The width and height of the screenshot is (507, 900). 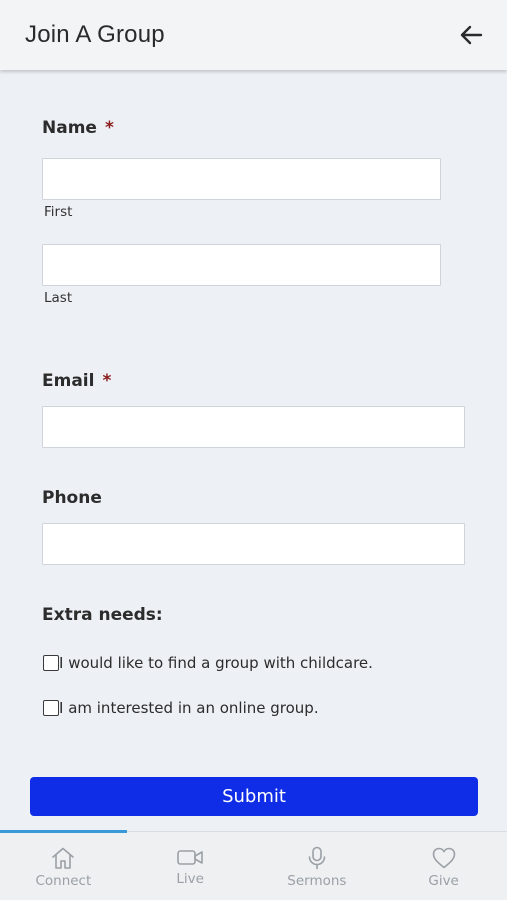 I want to click on childcare-checkbox, so click(x=51, y=663).